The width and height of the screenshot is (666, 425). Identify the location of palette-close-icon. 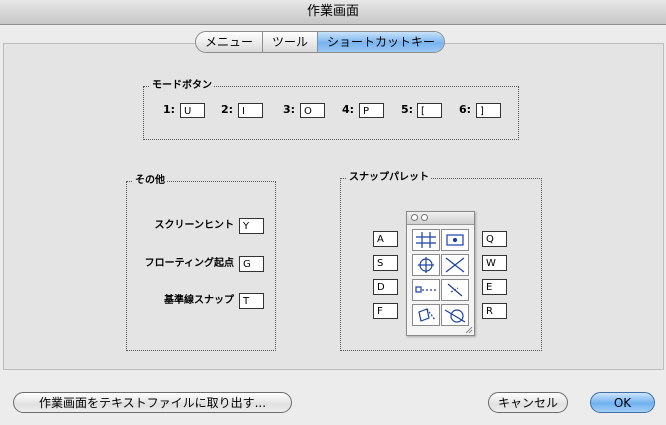
(414, 217).